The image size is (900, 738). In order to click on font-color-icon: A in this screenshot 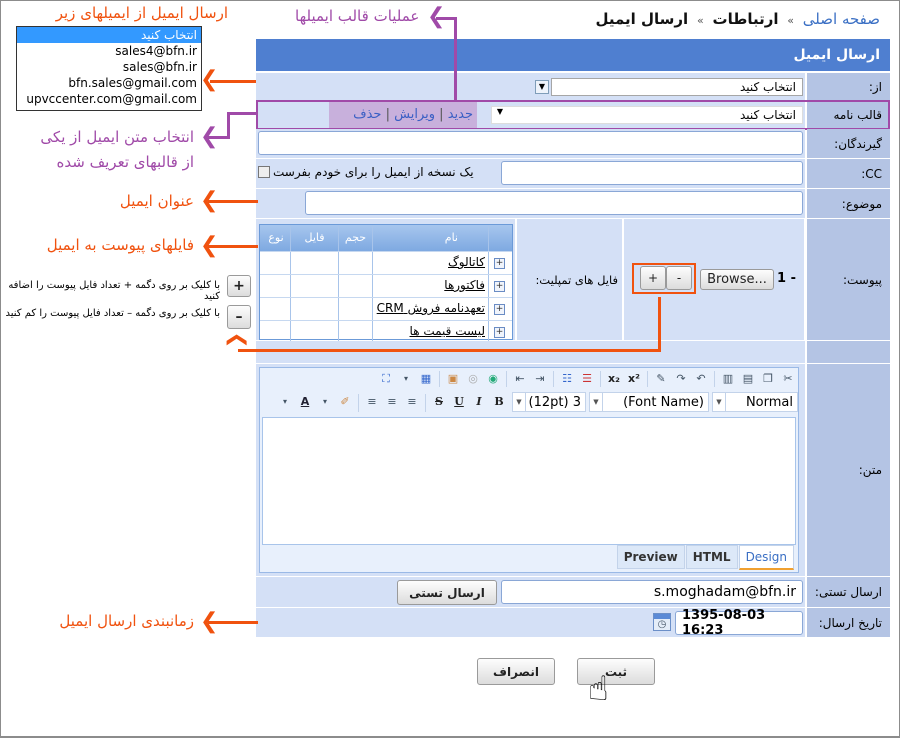, I will do `click(305, 402)`.